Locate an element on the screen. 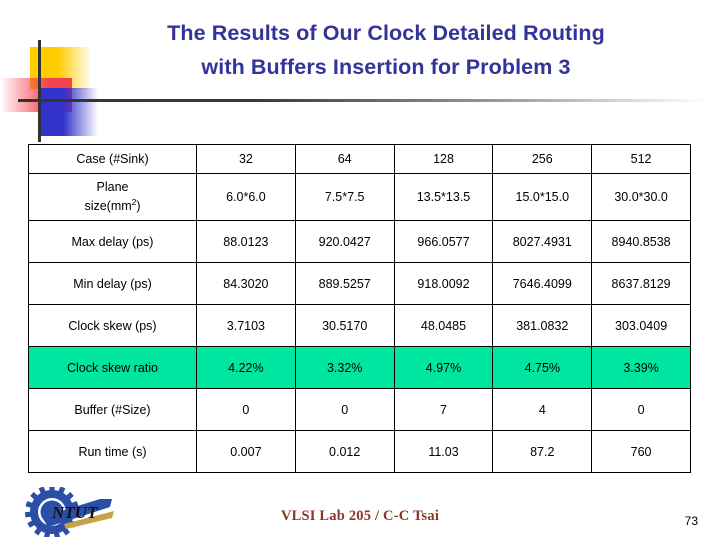  table-row: Run time (s) 0.007 0.012 11.03 87.2 760 is located at coordinates (359, 451).